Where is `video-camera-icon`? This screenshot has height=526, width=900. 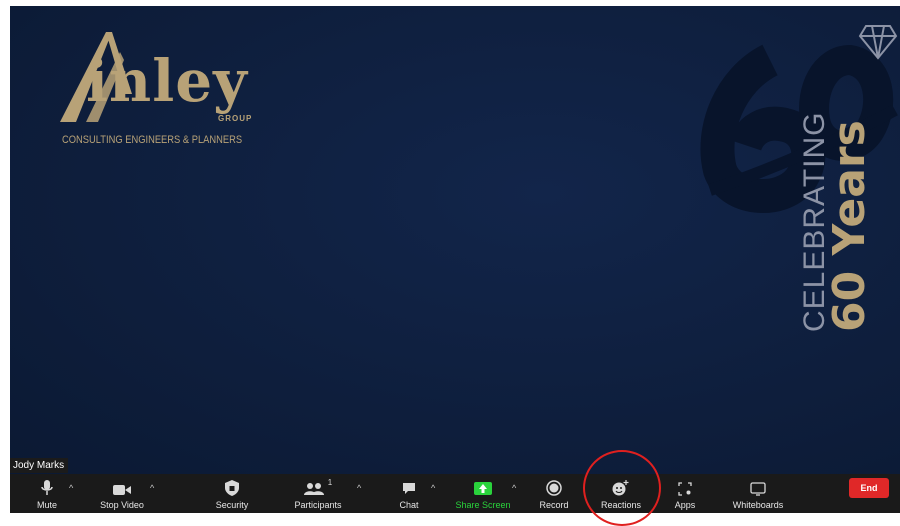 video-camera-icon is located at coordinates (122, 490).